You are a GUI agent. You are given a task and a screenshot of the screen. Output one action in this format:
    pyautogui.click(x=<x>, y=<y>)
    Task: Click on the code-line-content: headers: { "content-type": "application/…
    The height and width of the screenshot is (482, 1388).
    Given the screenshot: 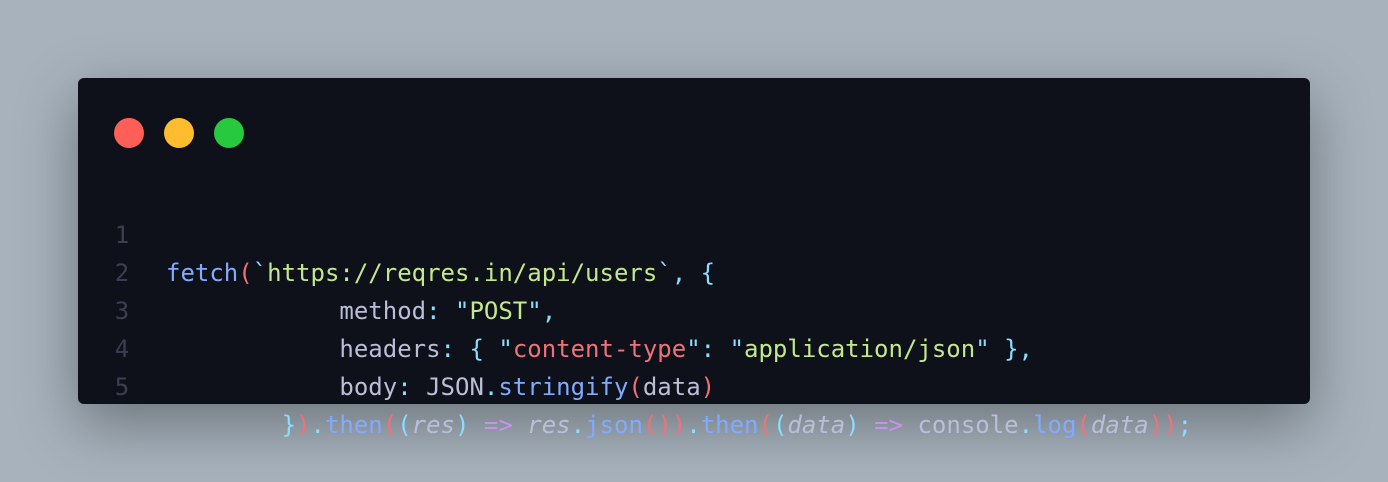 What is the action you would take?
    pyautogui.click(x=599, y=349)
    